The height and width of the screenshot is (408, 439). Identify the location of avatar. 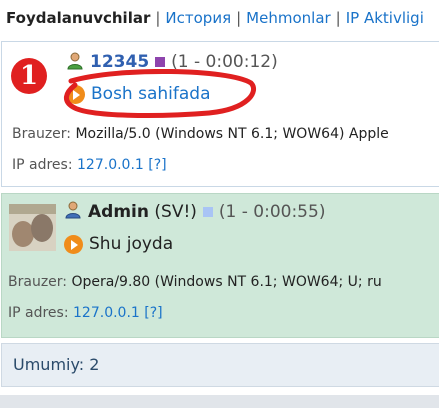
(32, 227).